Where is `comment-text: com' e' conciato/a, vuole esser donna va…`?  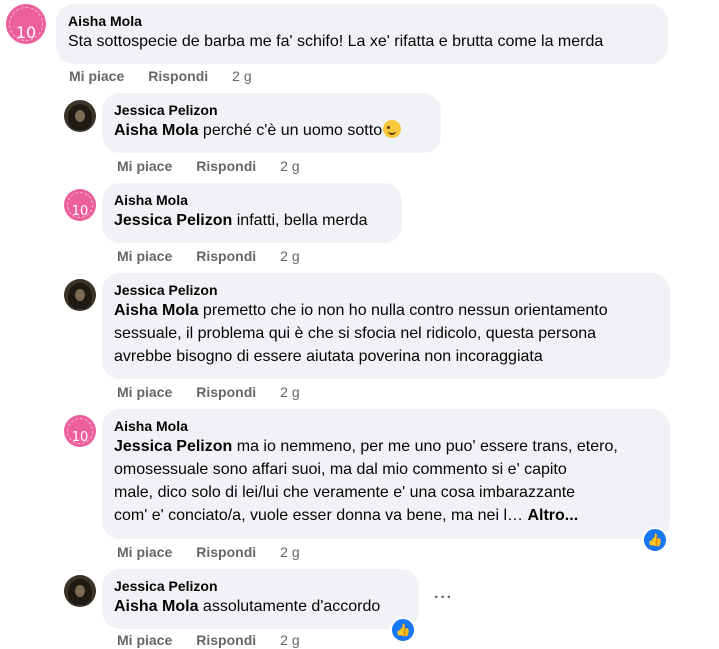
comment-text: com' e' conciato/a, vuole esser donna va… is located at coordinates (319, 515).